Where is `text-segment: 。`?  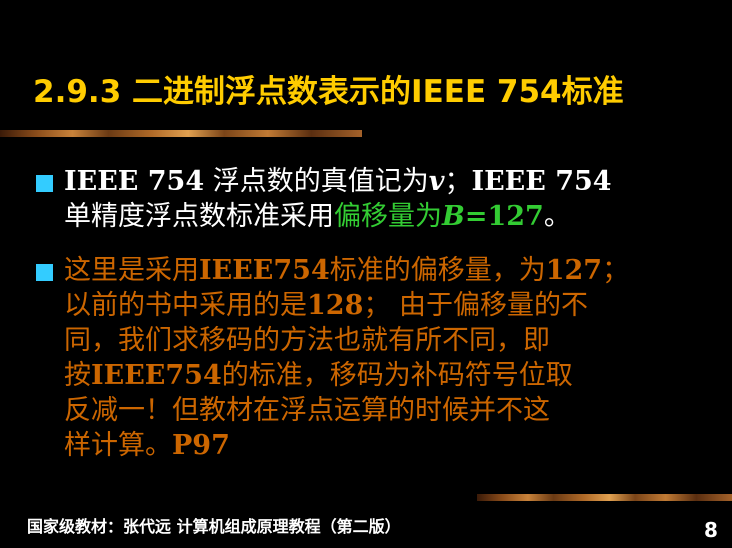 text-segment: 。 is located at coordinates (557, 216).